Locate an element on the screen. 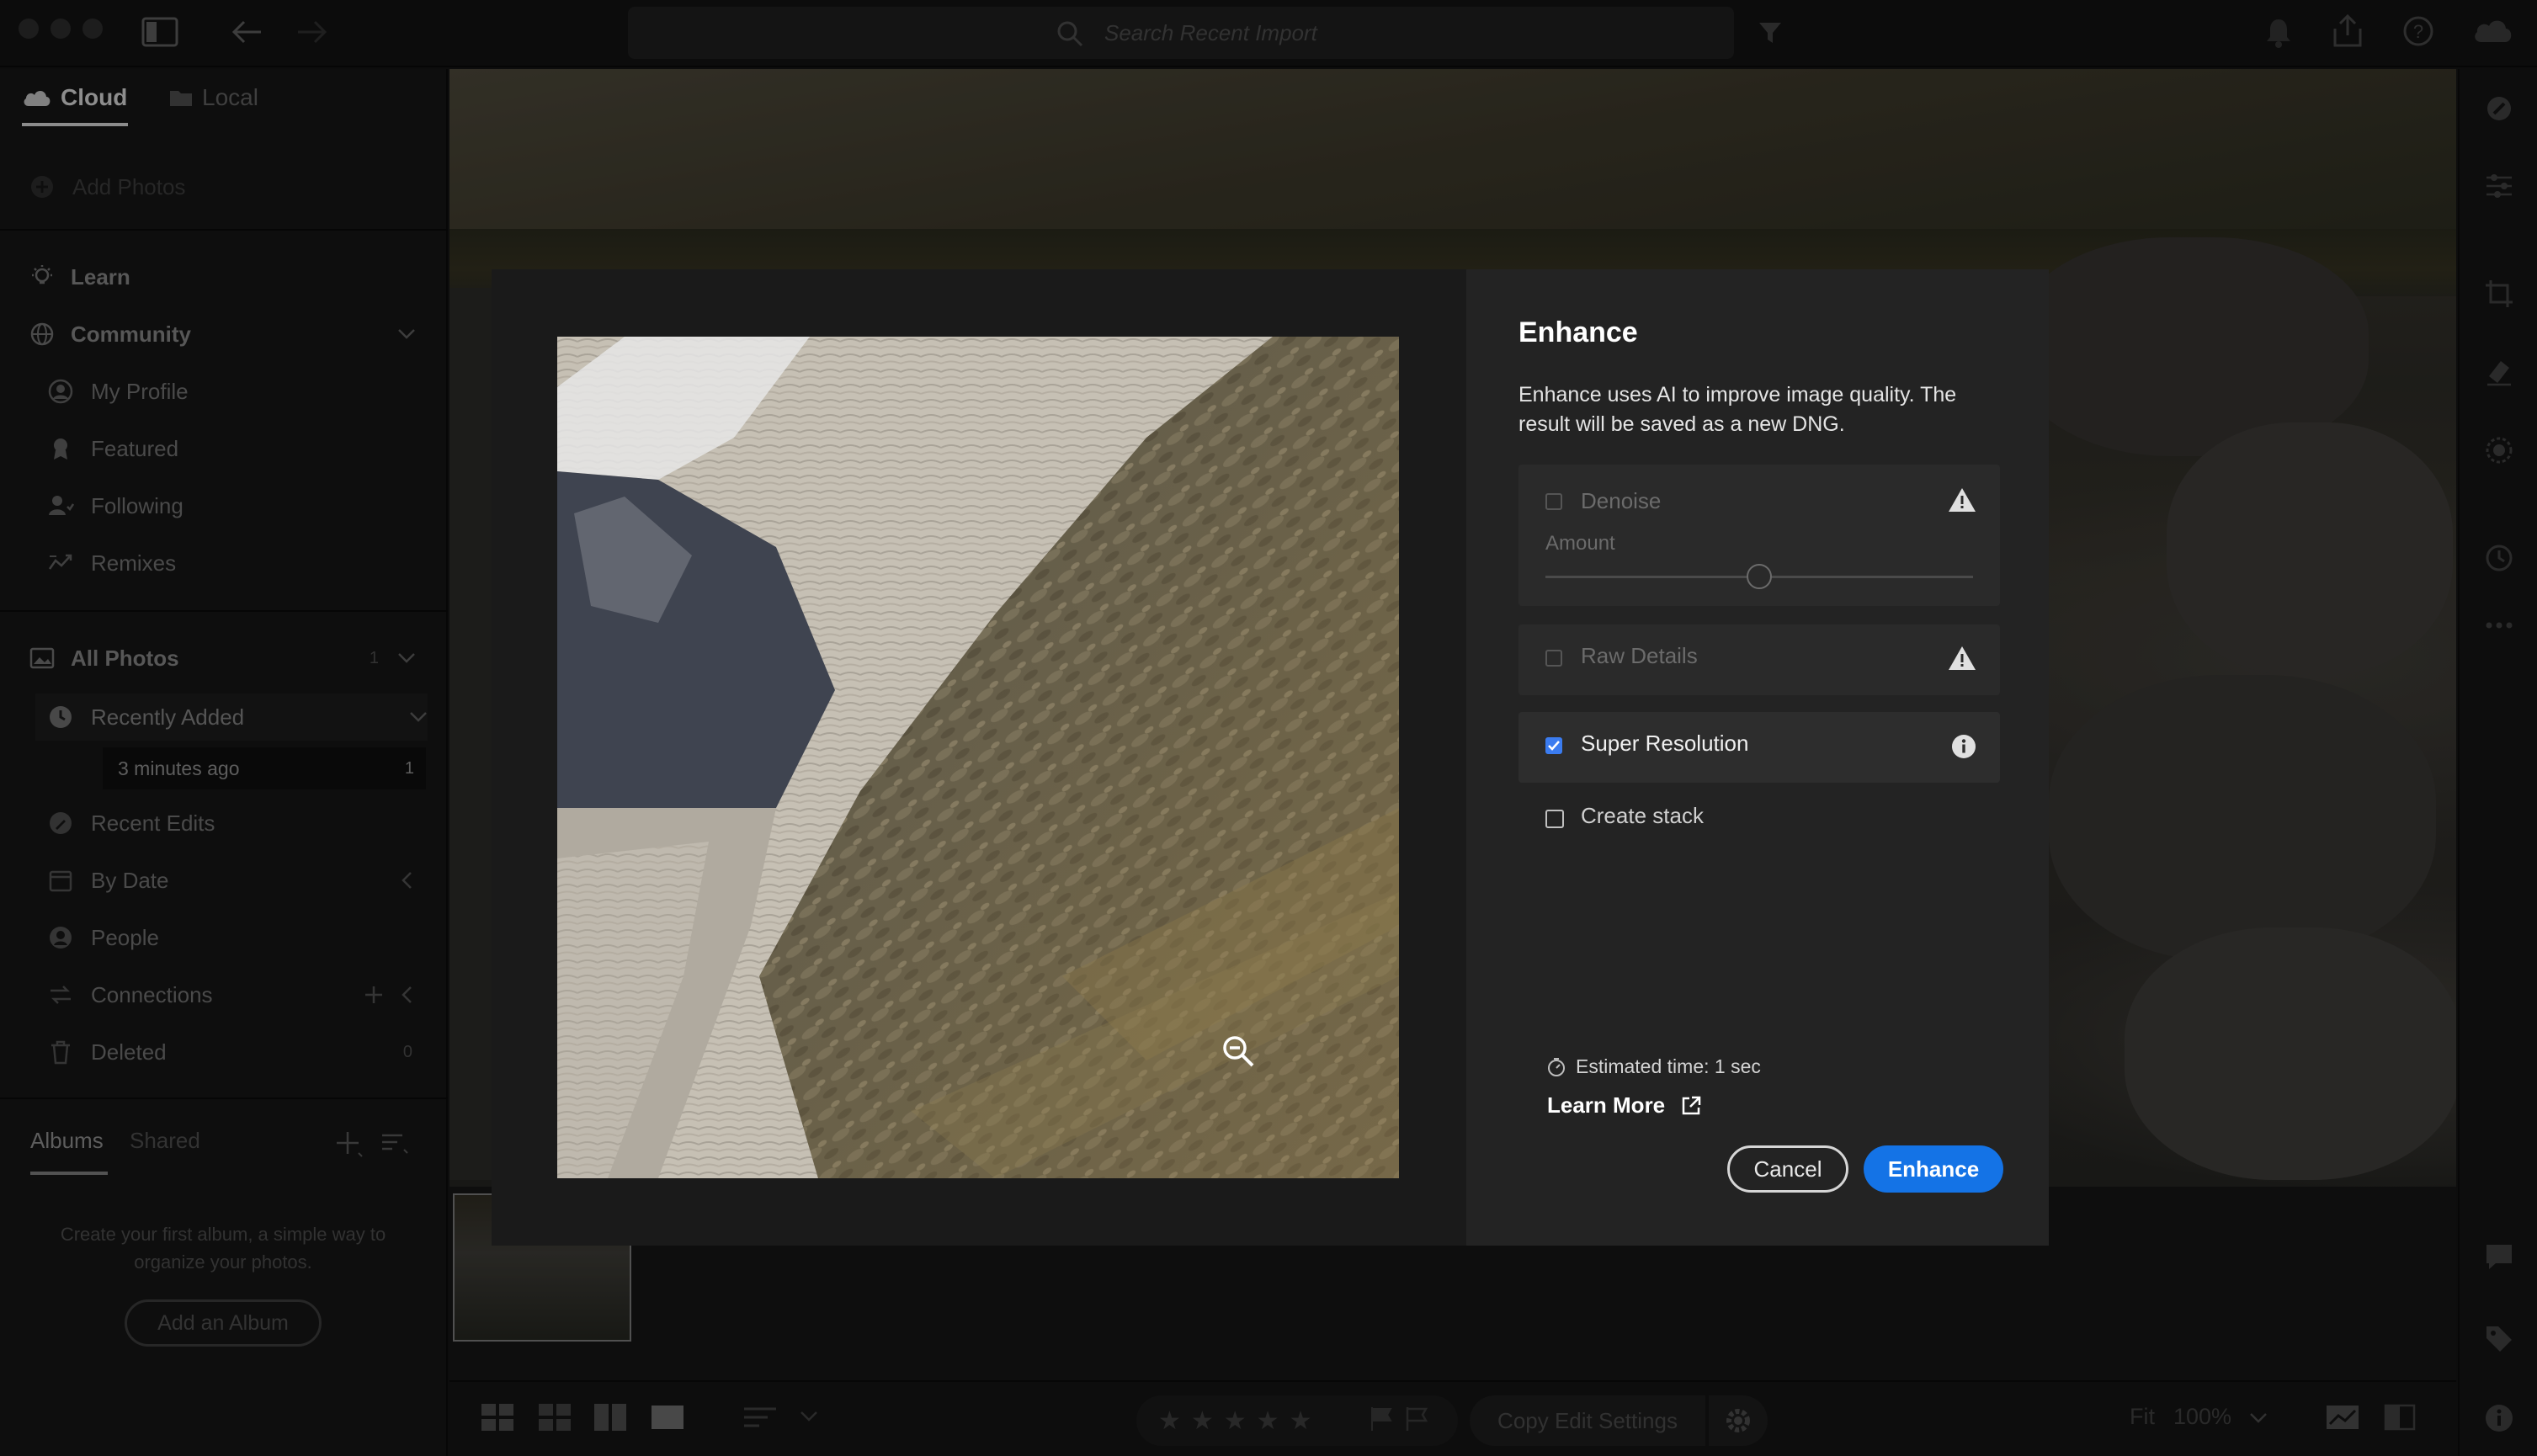  raw-details-label: Raw Details is located at coordinates (1639, 655).